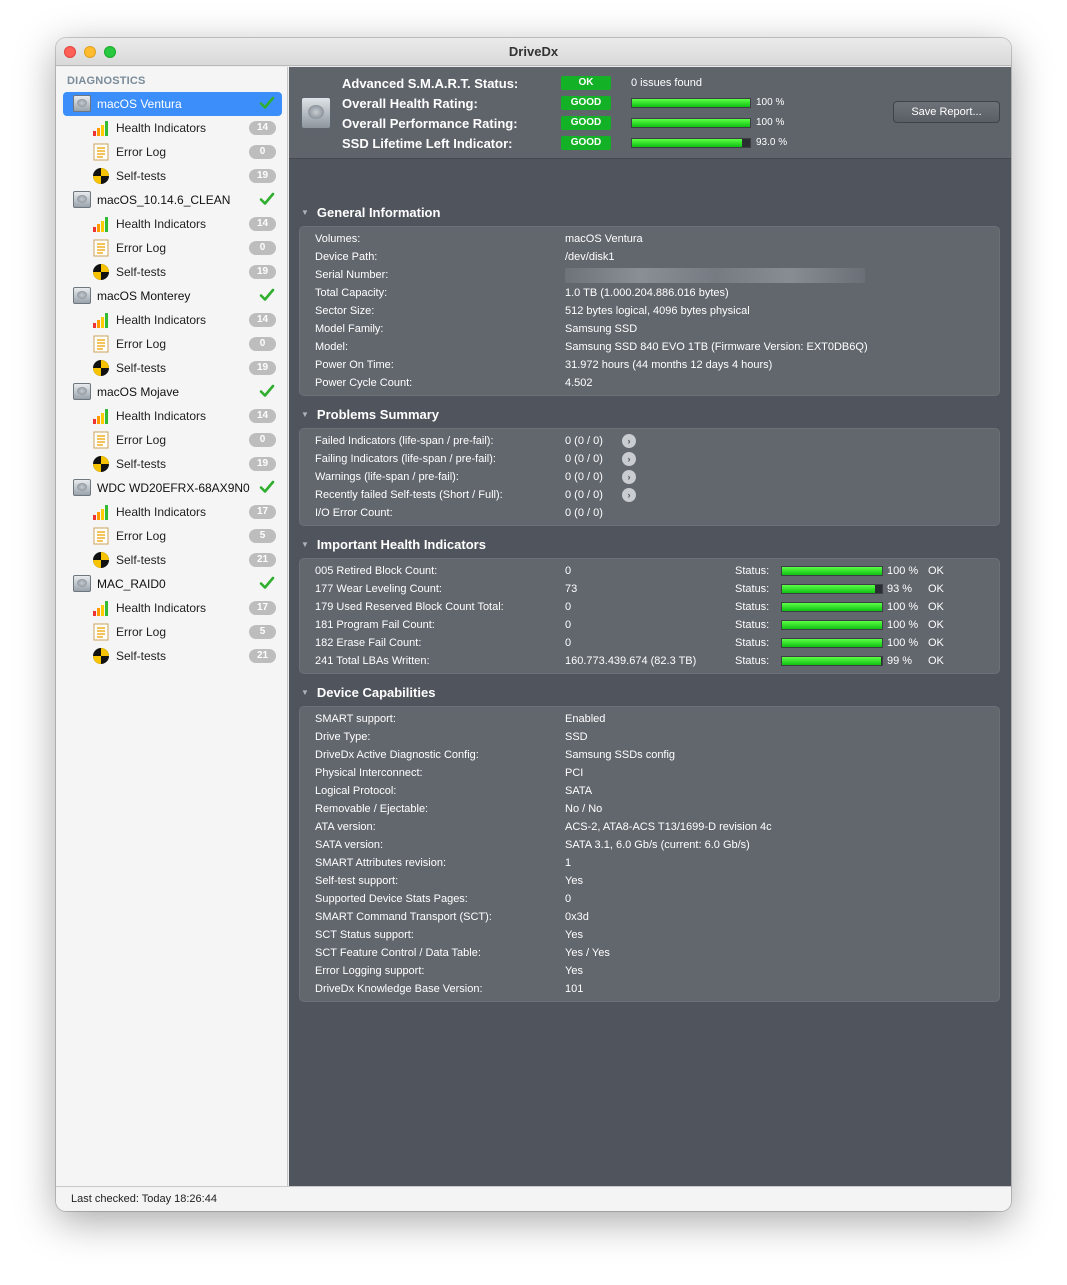 This screenshot has height=1285, width=1067. Describe the element at coordinates (172, 488) in the screenshot. I see `sidebar-disk-4: WDC WD20EFRX-68AX9N0` at that location.